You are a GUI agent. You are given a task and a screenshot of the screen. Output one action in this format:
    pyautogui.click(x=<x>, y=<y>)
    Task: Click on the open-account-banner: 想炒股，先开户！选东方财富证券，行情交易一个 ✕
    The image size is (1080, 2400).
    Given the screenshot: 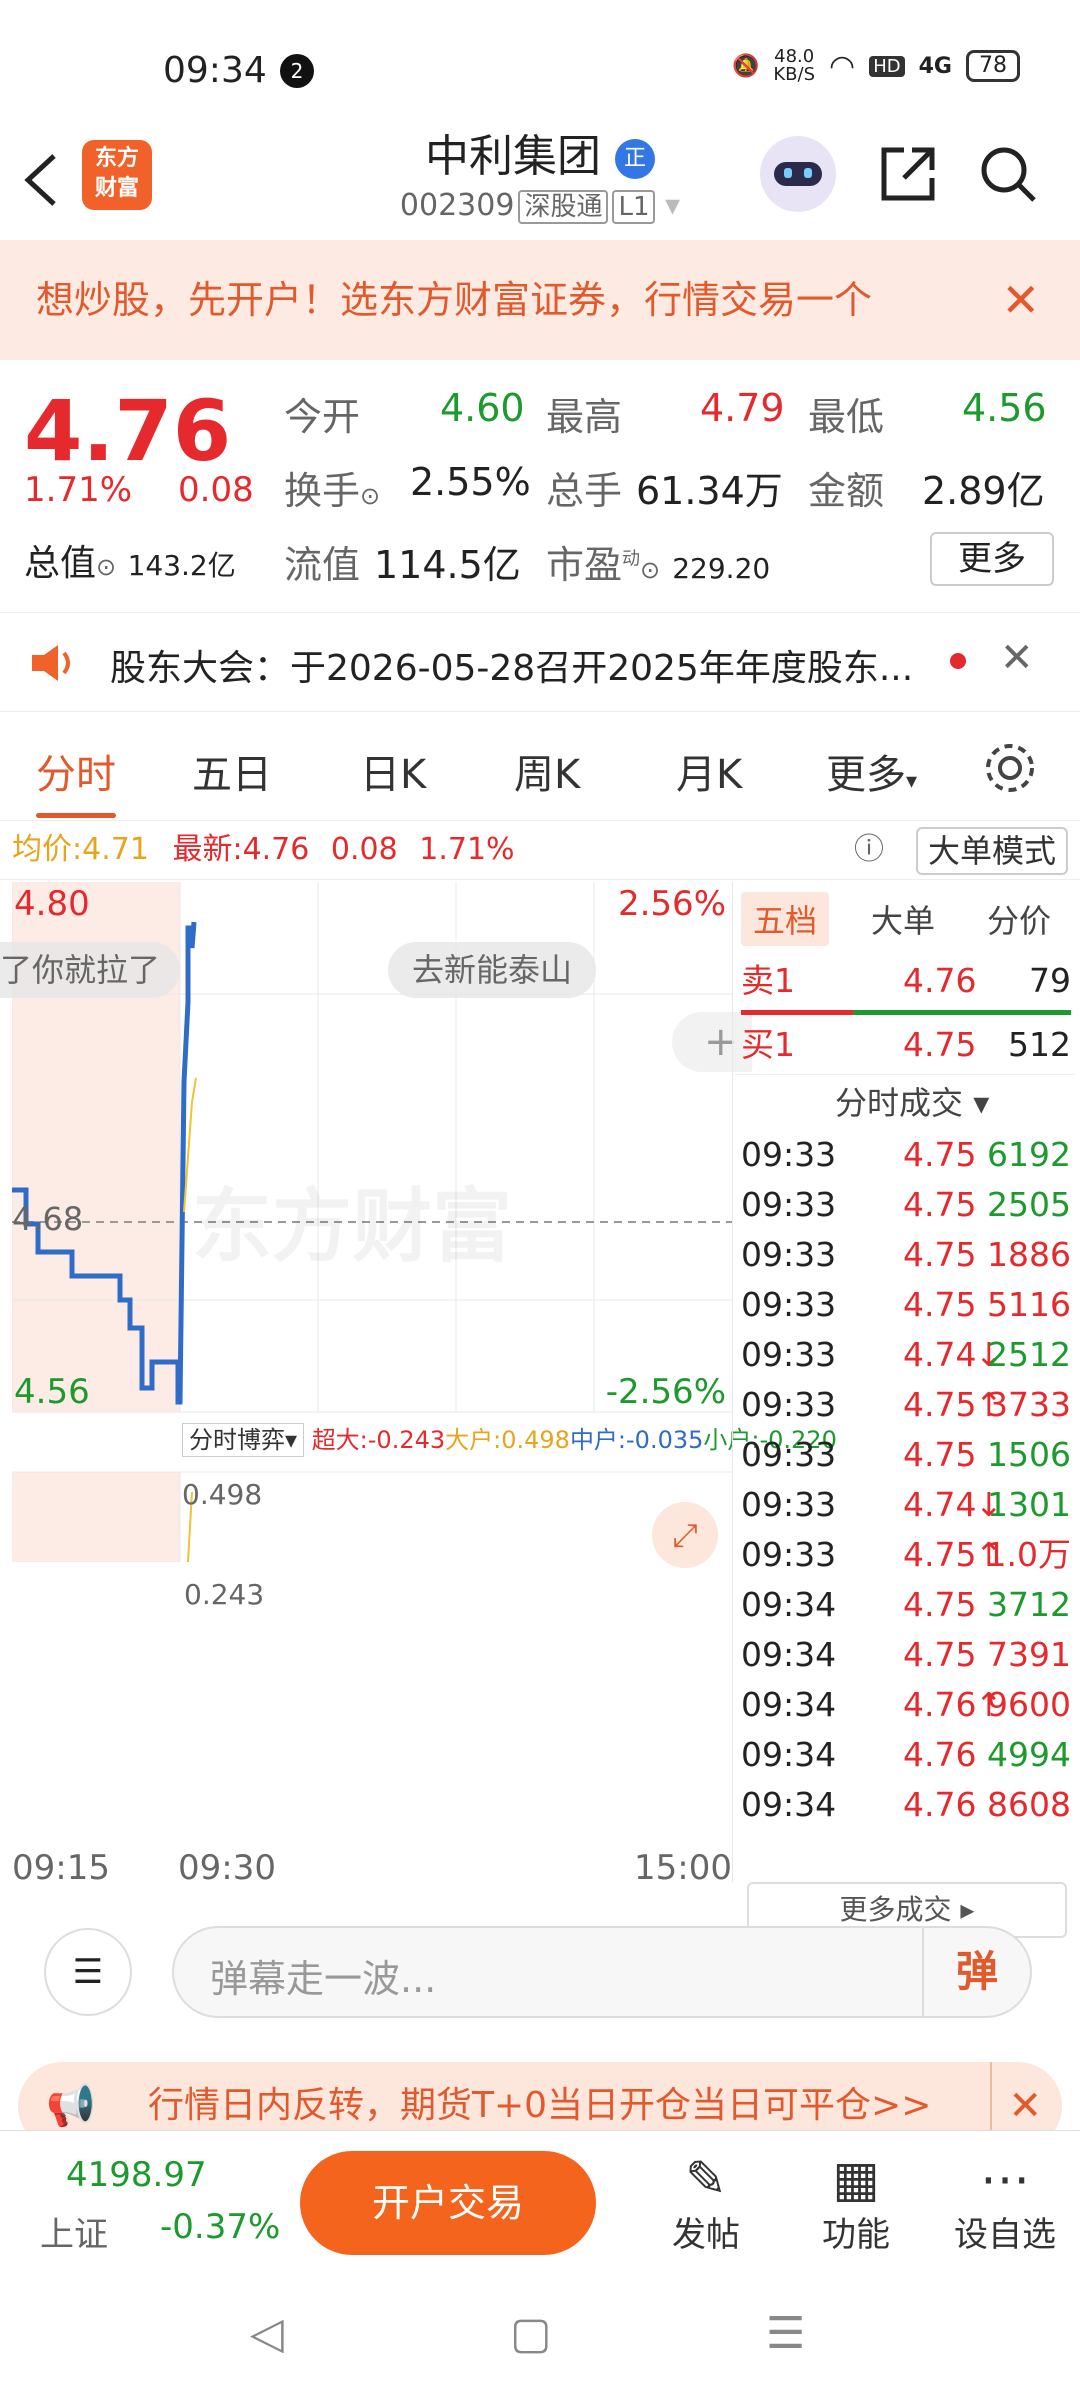 What is the action you would take?
    pyautogui.click(x=540, y=300)
    